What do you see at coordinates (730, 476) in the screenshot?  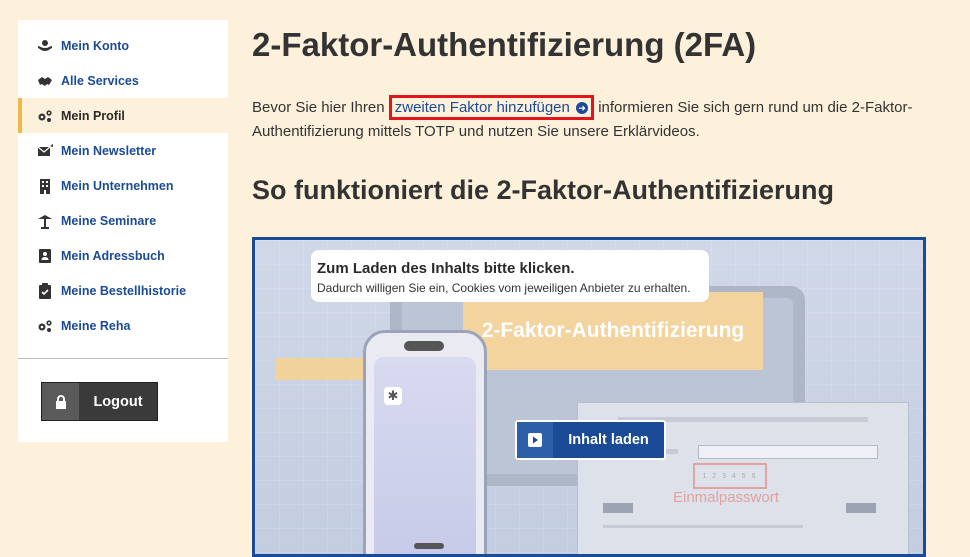 I see `otp-box: 1 2 3 4 5 6` at bounding box center [730, 476].